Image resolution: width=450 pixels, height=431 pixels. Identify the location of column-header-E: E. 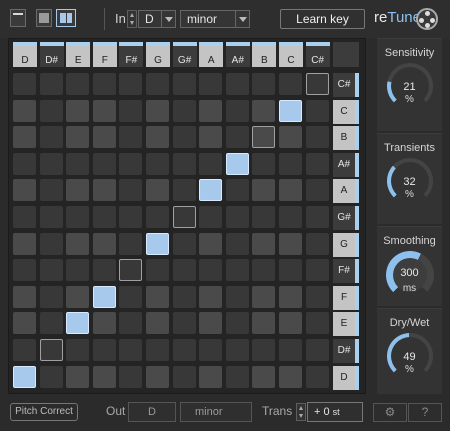
(78, 54).